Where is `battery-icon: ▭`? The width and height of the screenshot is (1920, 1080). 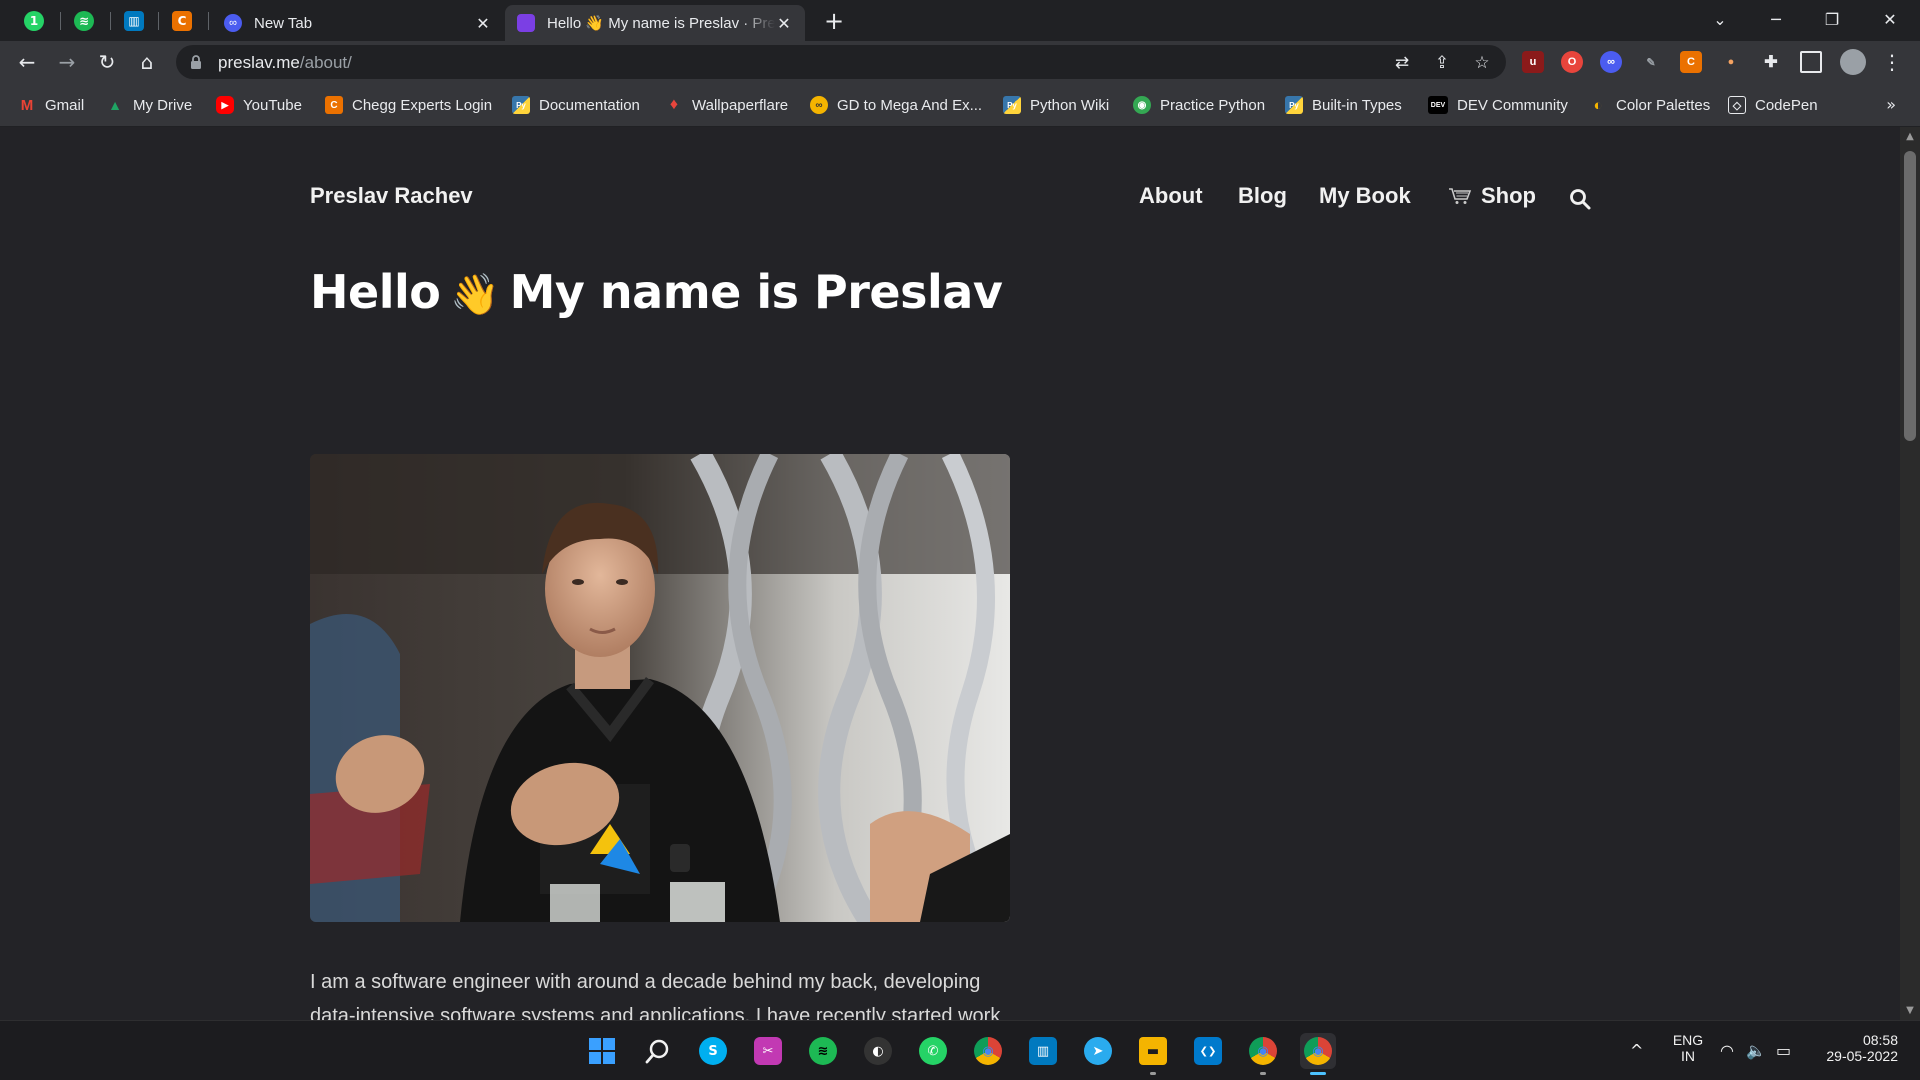
battery-icon: ▭ is located at coordinates (1783, 1050).